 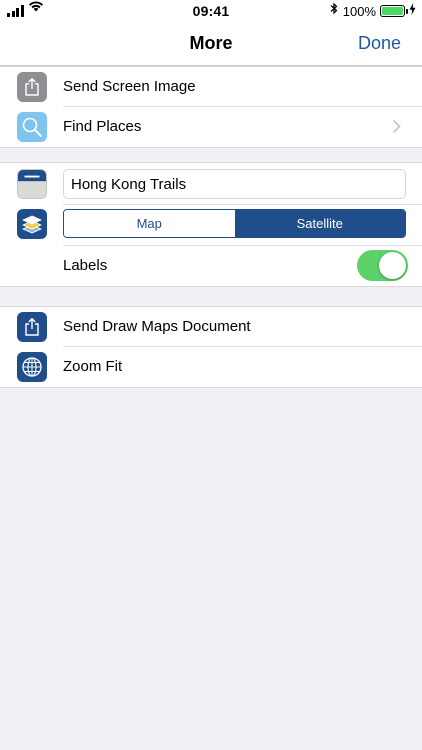 What do you see at coordinates (93, 366) in the screenshot?
I see `zoom-fit-label: Zoom Fit` at bounding box center [93, 366].